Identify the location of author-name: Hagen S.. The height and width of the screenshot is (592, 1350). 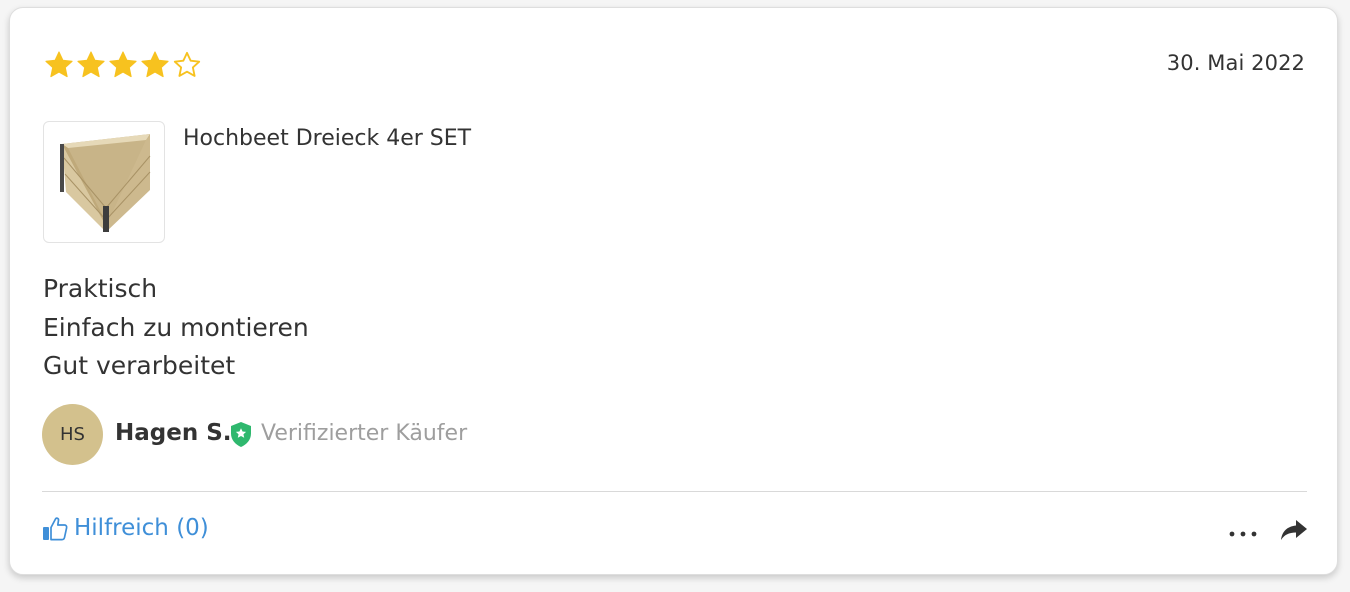
(173, 433).